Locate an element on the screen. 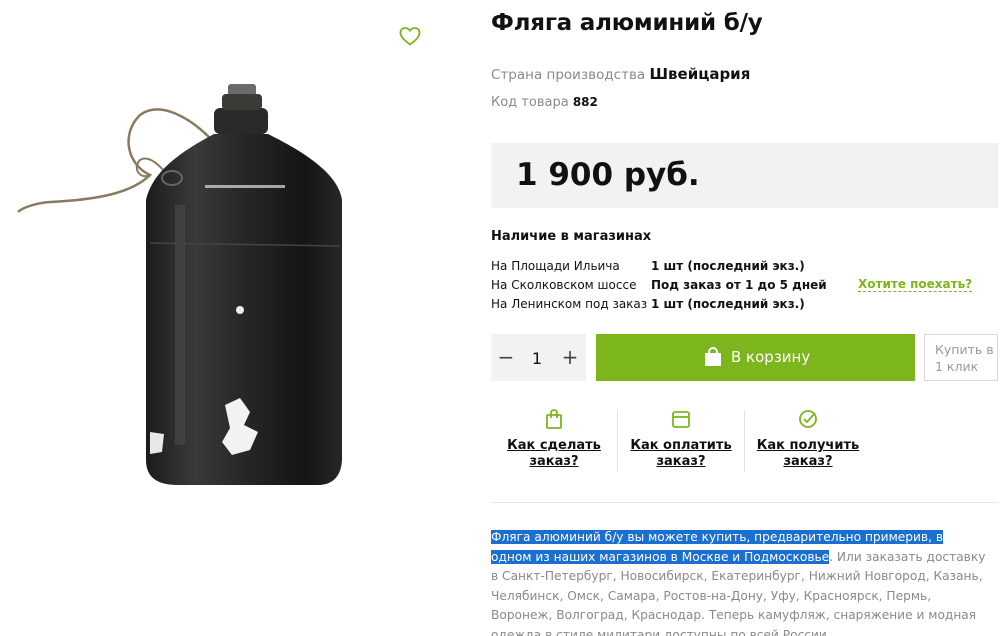 This screenshot has height=636, width=1002. product-code-value: 882 is located at coordinates (585, 102).